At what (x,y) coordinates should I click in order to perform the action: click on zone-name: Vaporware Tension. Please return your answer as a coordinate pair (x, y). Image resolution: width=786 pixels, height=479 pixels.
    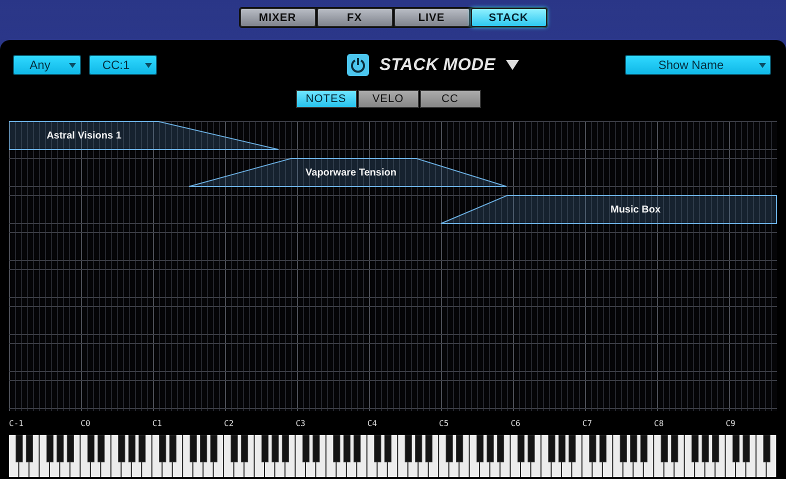
    Looking at the image, I should click on (351, 173).